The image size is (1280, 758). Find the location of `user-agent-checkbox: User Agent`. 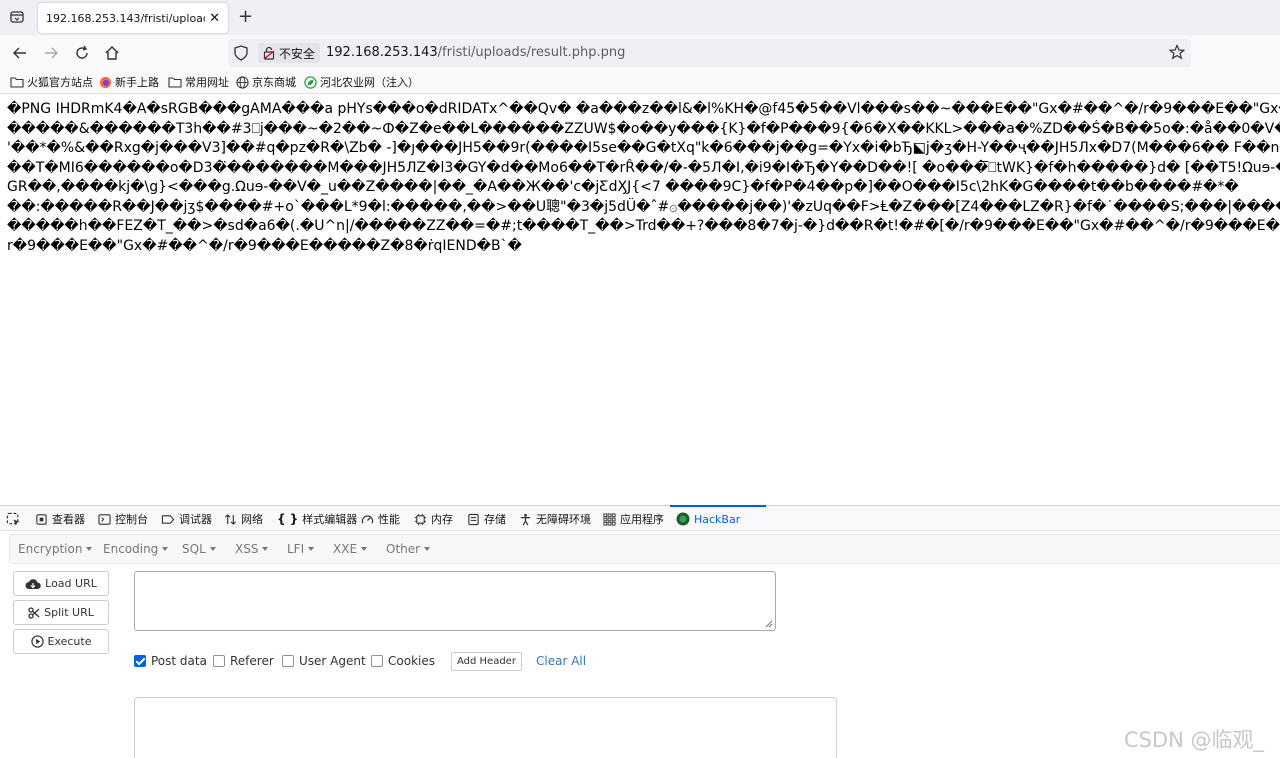

user-agent-checkbox: User Agent is located at coordinates (324, 661).